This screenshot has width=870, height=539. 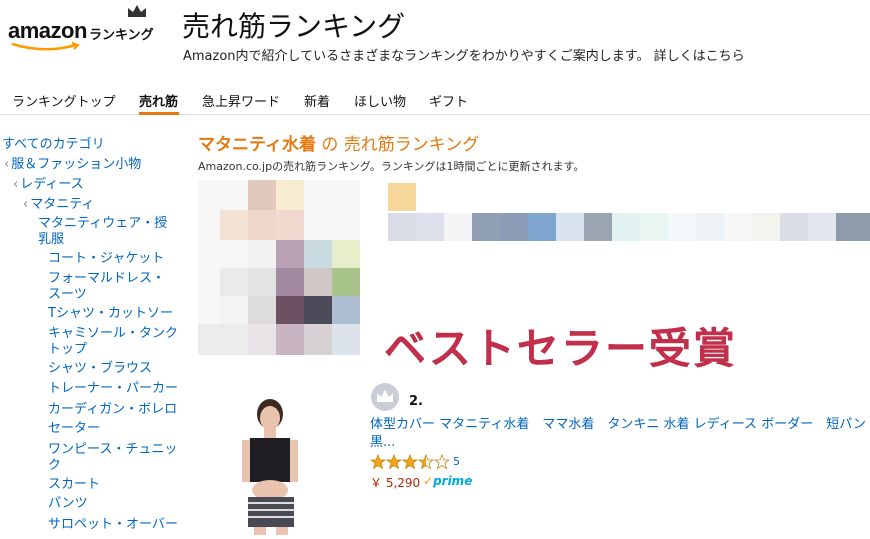 I want to click on pixelated-text-strip, so click(x=629, y=213).